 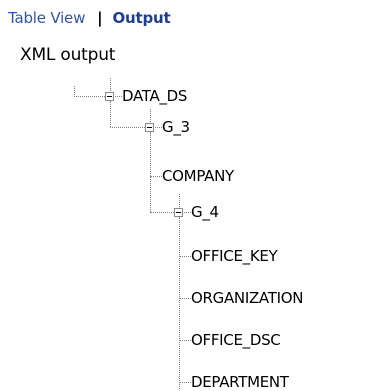 I want to click on tree-node-label: G_3, so click(x=176, y=127).